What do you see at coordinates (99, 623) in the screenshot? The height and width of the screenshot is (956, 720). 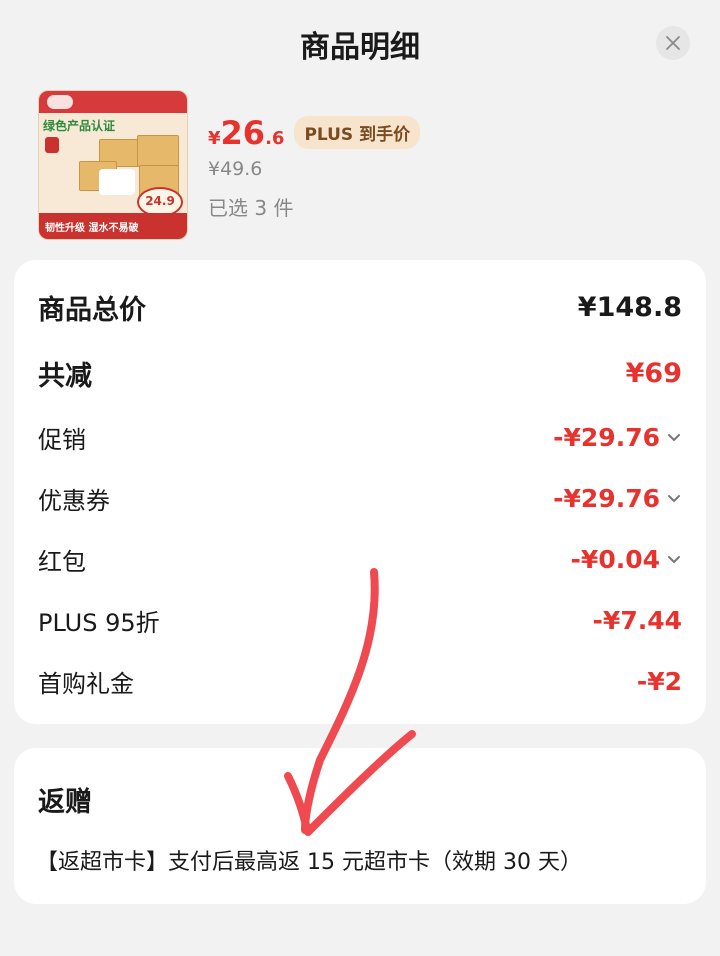 I see `plus-discount-label: PLUS 95折` at bounding box center [99, 623].